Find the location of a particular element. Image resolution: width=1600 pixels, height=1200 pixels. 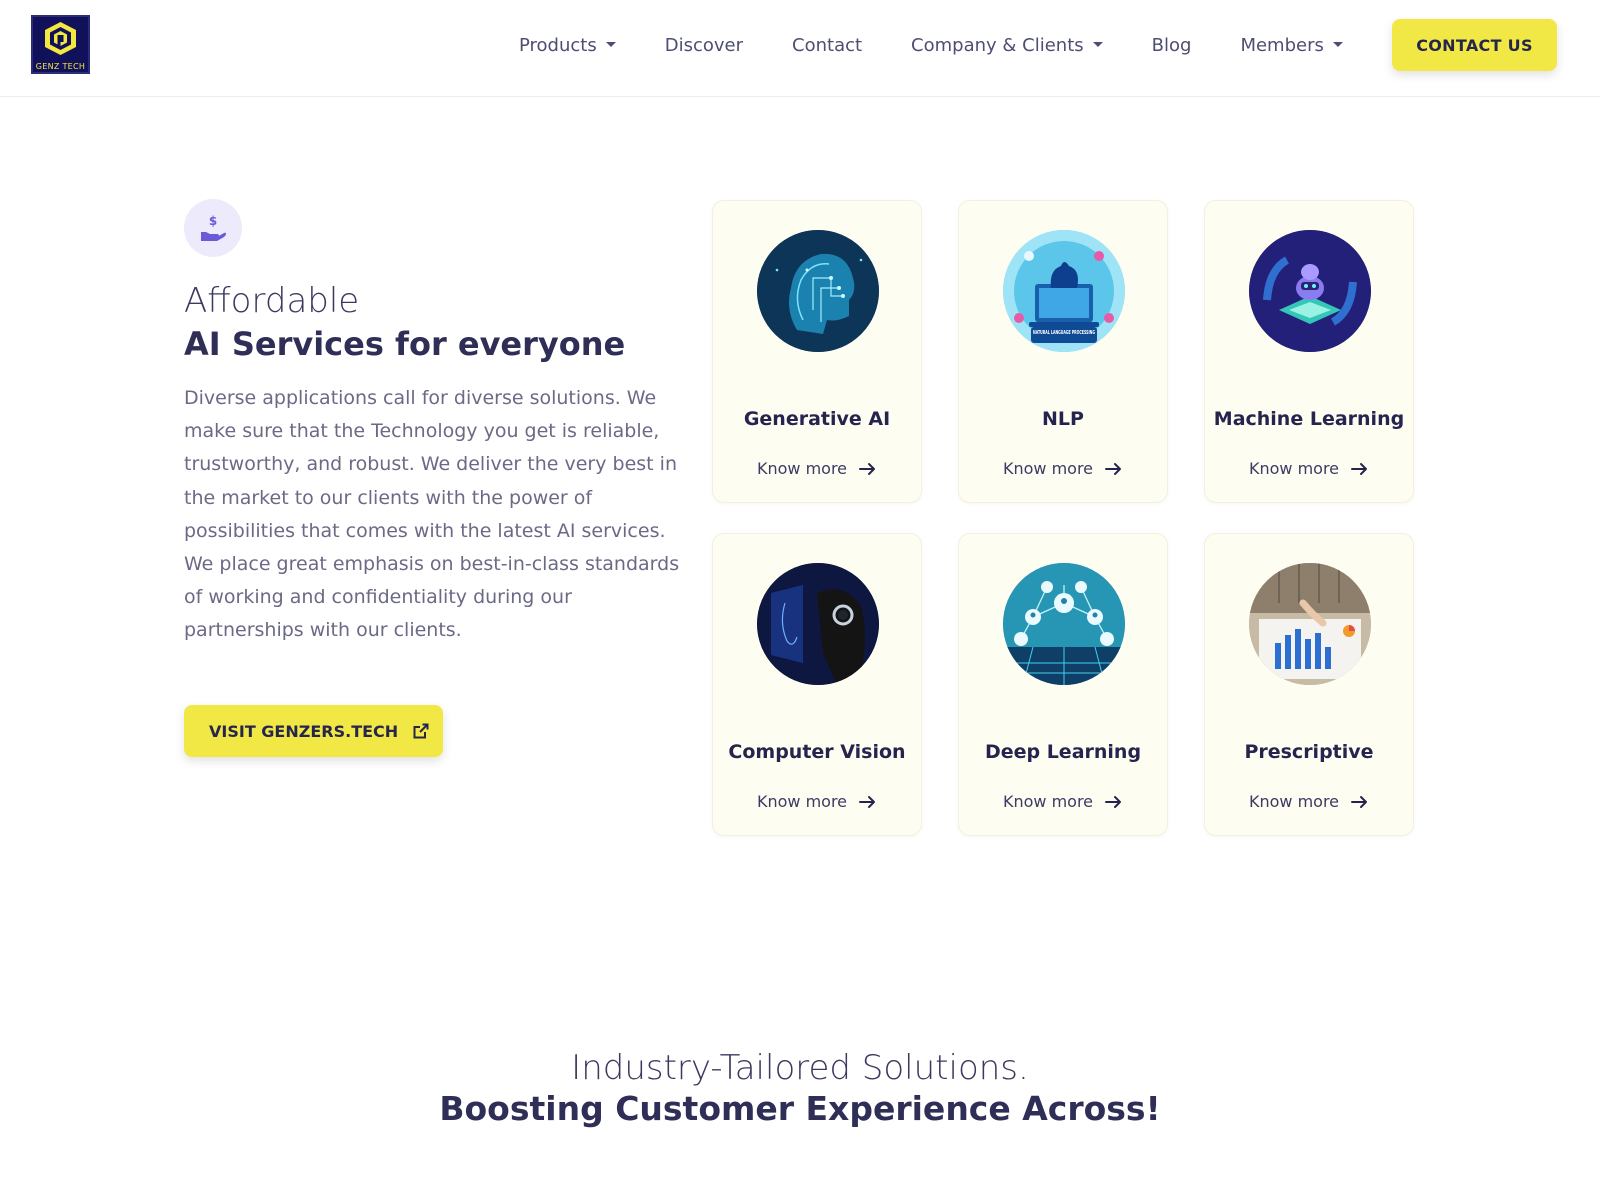

nav-item-label: Members is located at coordinates (1282, 45).